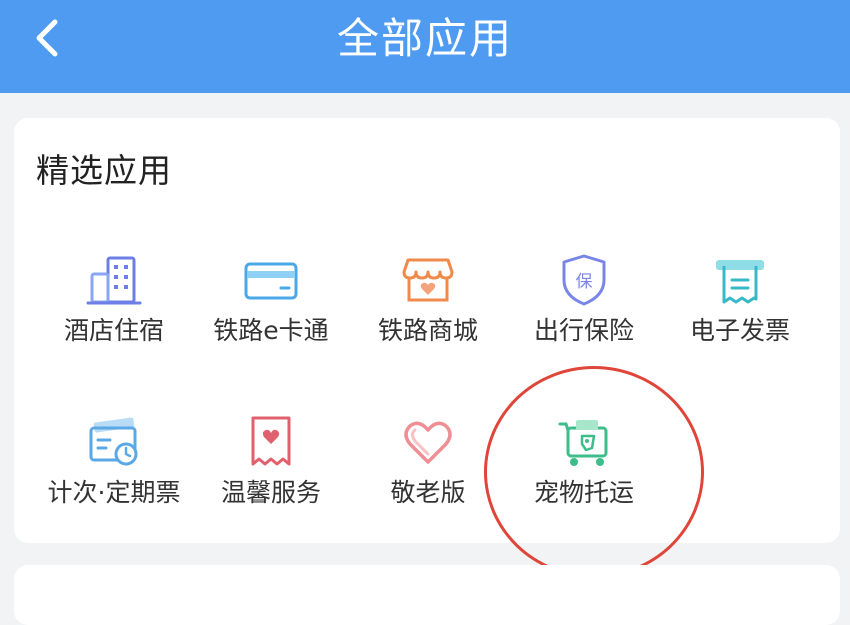 This screenshot has height=625, width=850. Describe the element at coordinates (739, 330) in the screenshot. I see `app-label: 电子发票` at that location.